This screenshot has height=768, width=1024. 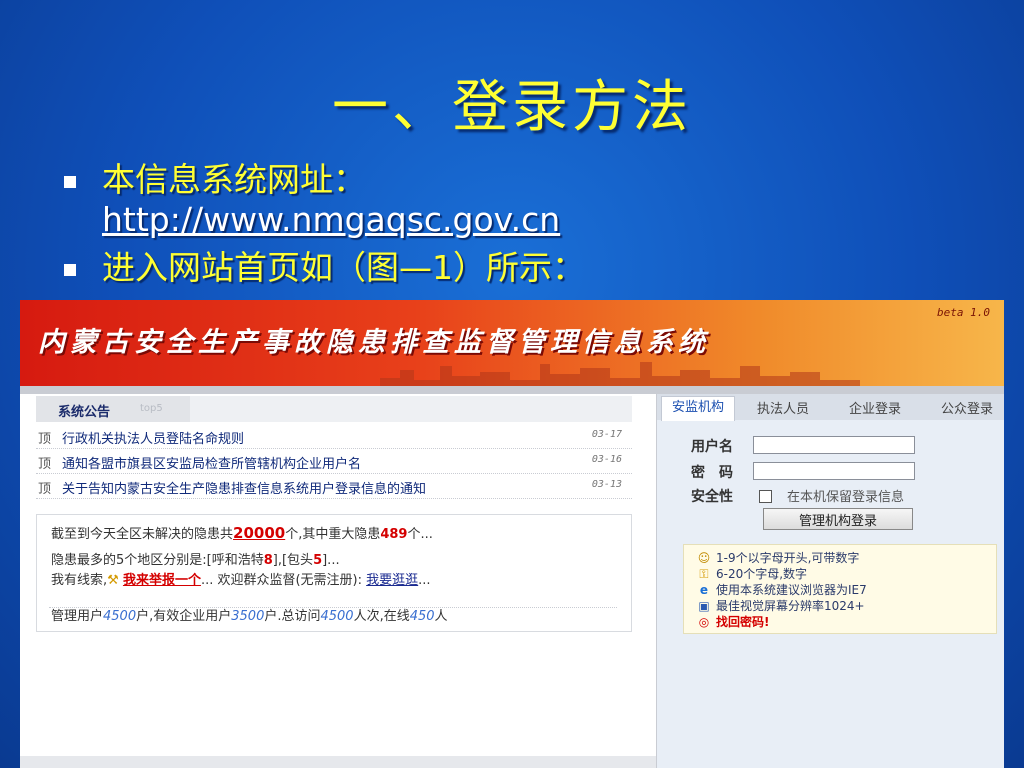 I want to click on security-label: 安全性, so click(x=712, y=497).